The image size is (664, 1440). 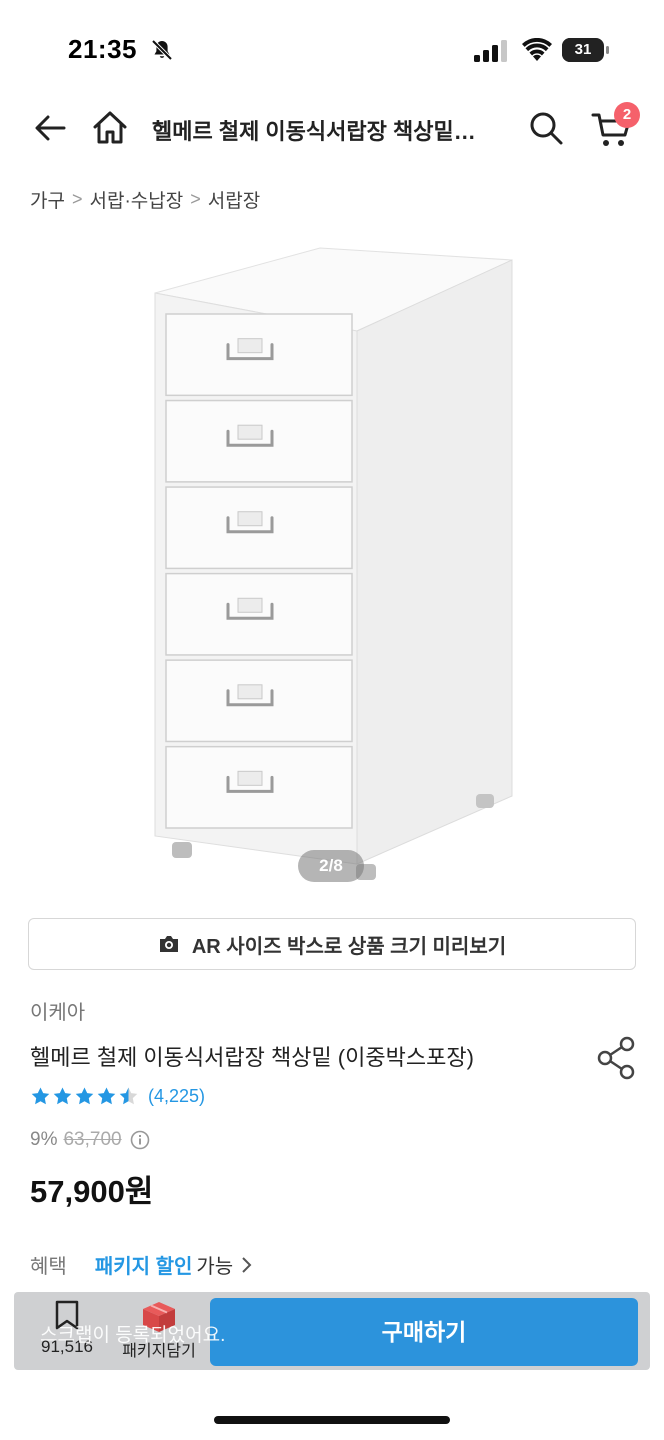 What do you see at coordinates (627, 115) in the screenshot?
I see `cart-count-badge: 2` at bounding box center [627, 115].